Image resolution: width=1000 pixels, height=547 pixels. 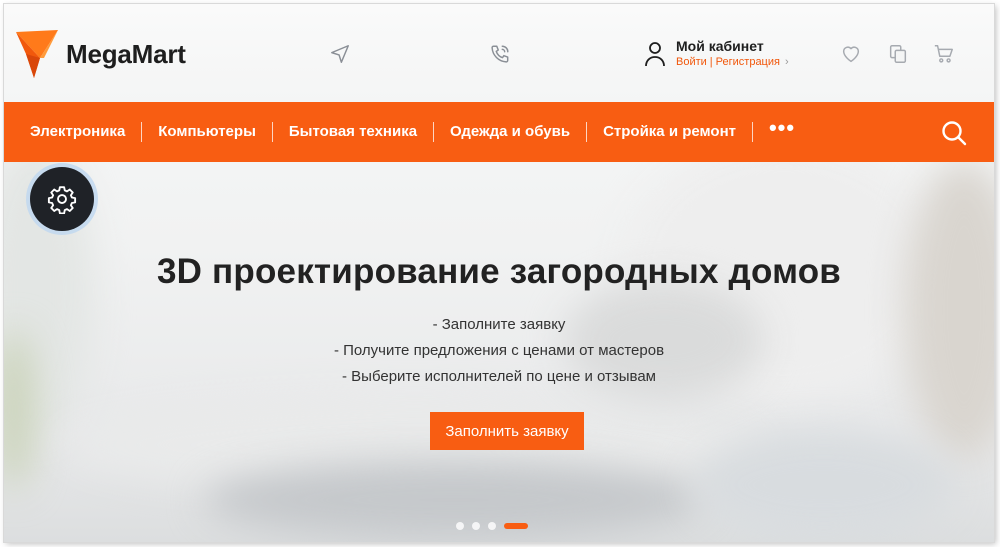 I want to click on hero-bullet: - Заполните заявку, so click(x=499, y=324).